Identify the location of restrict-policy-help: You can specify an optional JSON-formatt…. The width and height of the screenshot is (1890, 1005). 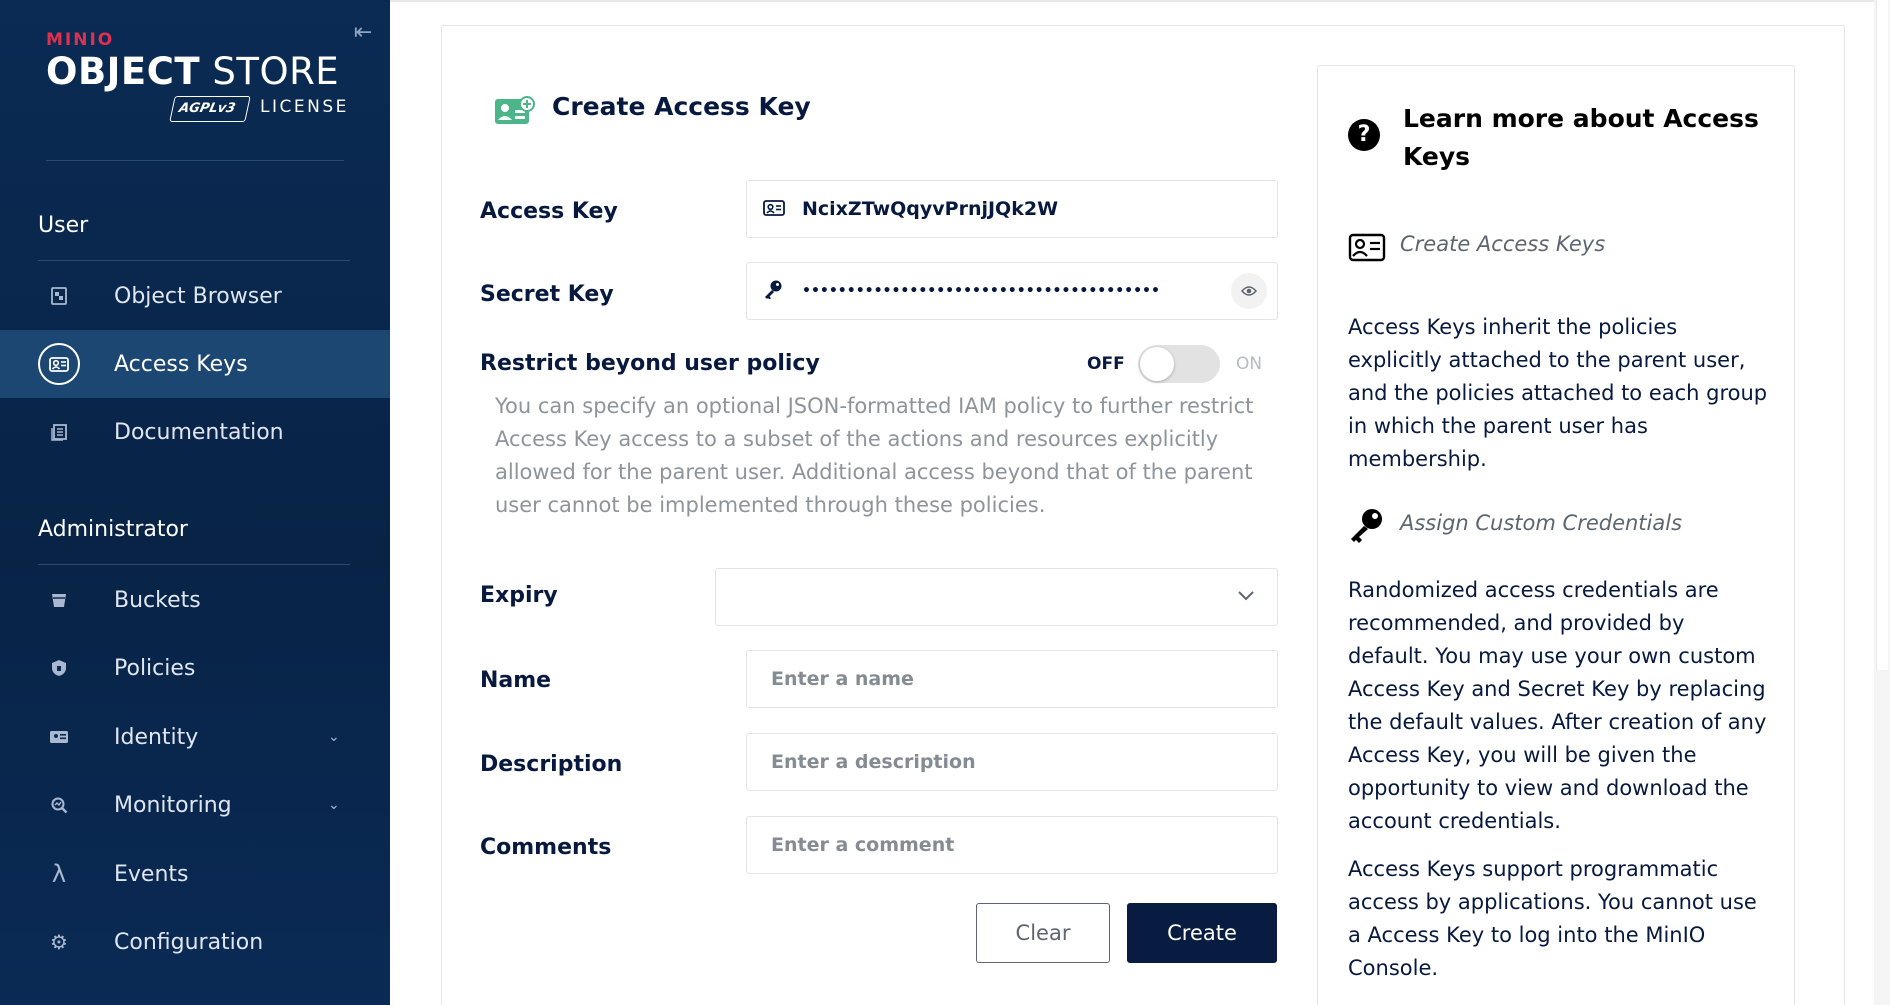
(874, 455).